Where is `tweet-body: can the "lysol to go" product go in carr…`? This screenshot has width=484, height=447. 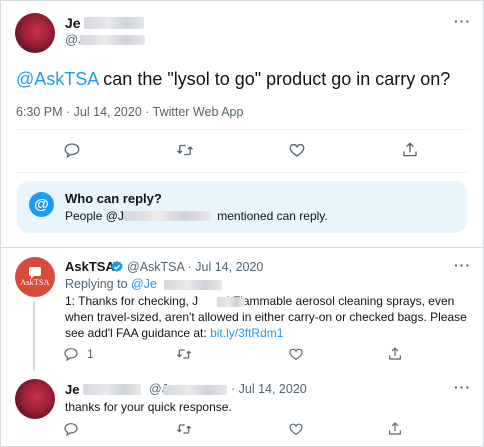
tweet-body: can the "lysol to go" product go in carr… is located at coordinates (274, 79).